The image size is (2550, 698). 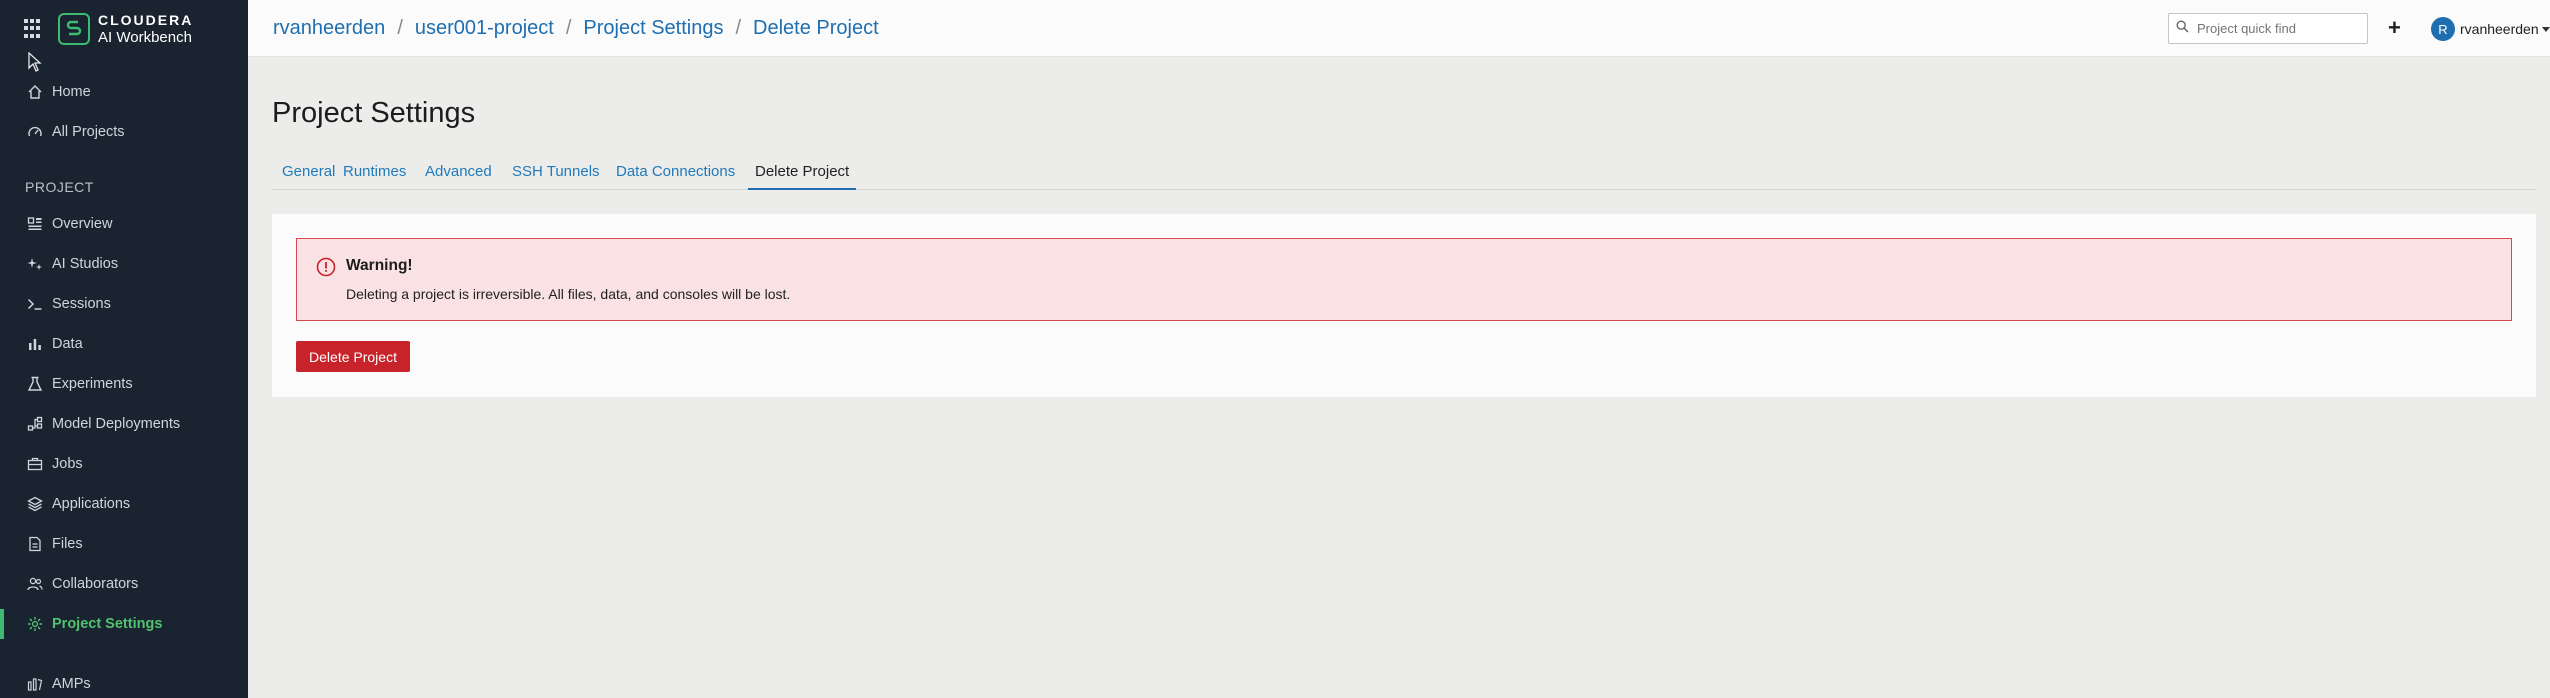 What do you see at coordinates (145, 37) in the screenshot?
I see `brand-name-bottom: AI Workbench` at bounding box center [145, 37].